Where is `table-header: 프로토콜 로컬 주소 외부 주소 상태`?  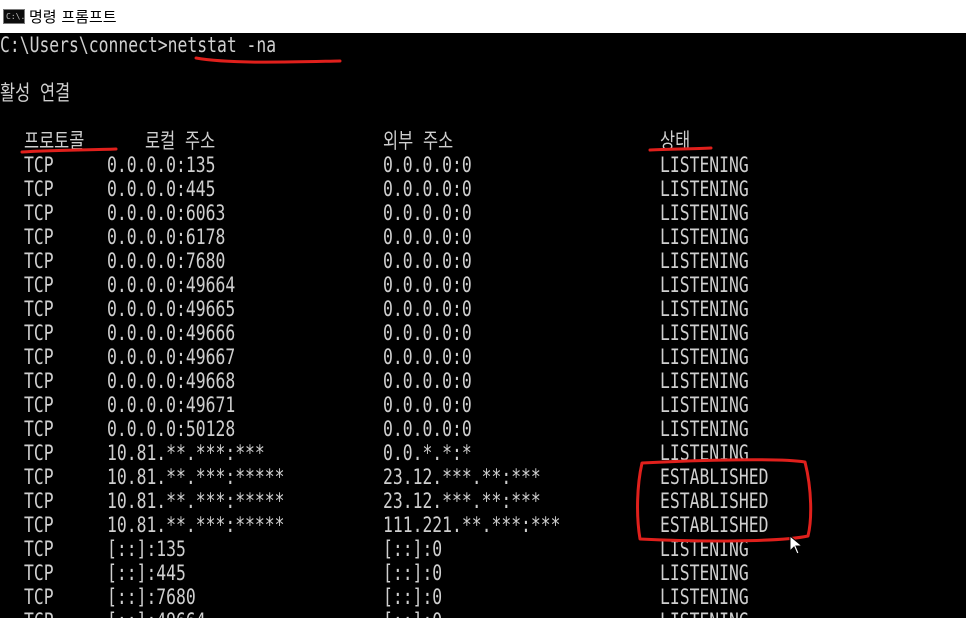
table-header: 프로토콜 로컬 주소 외부 주소 상태 is located at coordinates (483, 141).